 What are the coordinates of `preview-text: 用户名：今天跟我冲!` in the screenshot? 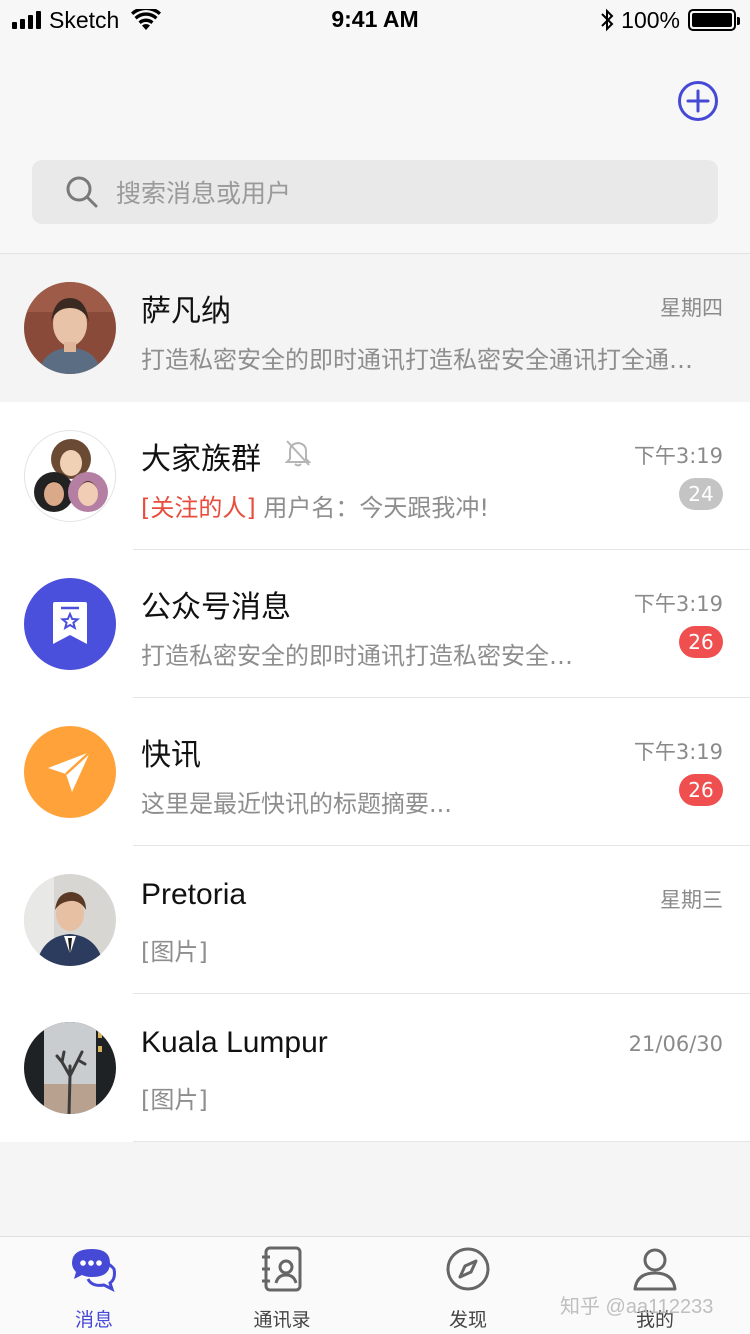 It's located at (376, 508).